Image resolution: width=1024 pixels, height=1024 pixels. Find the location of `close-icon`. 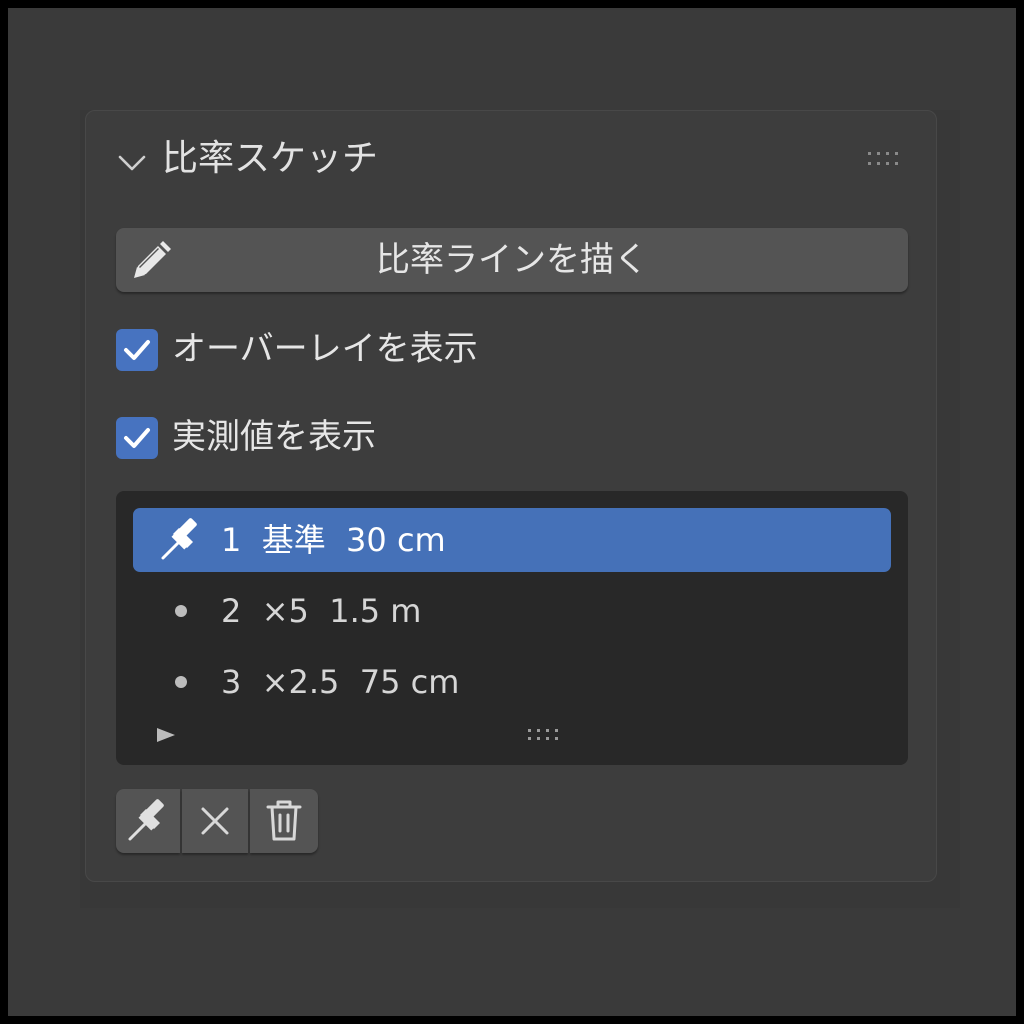

close-icon is located at coordinates (215, 821).